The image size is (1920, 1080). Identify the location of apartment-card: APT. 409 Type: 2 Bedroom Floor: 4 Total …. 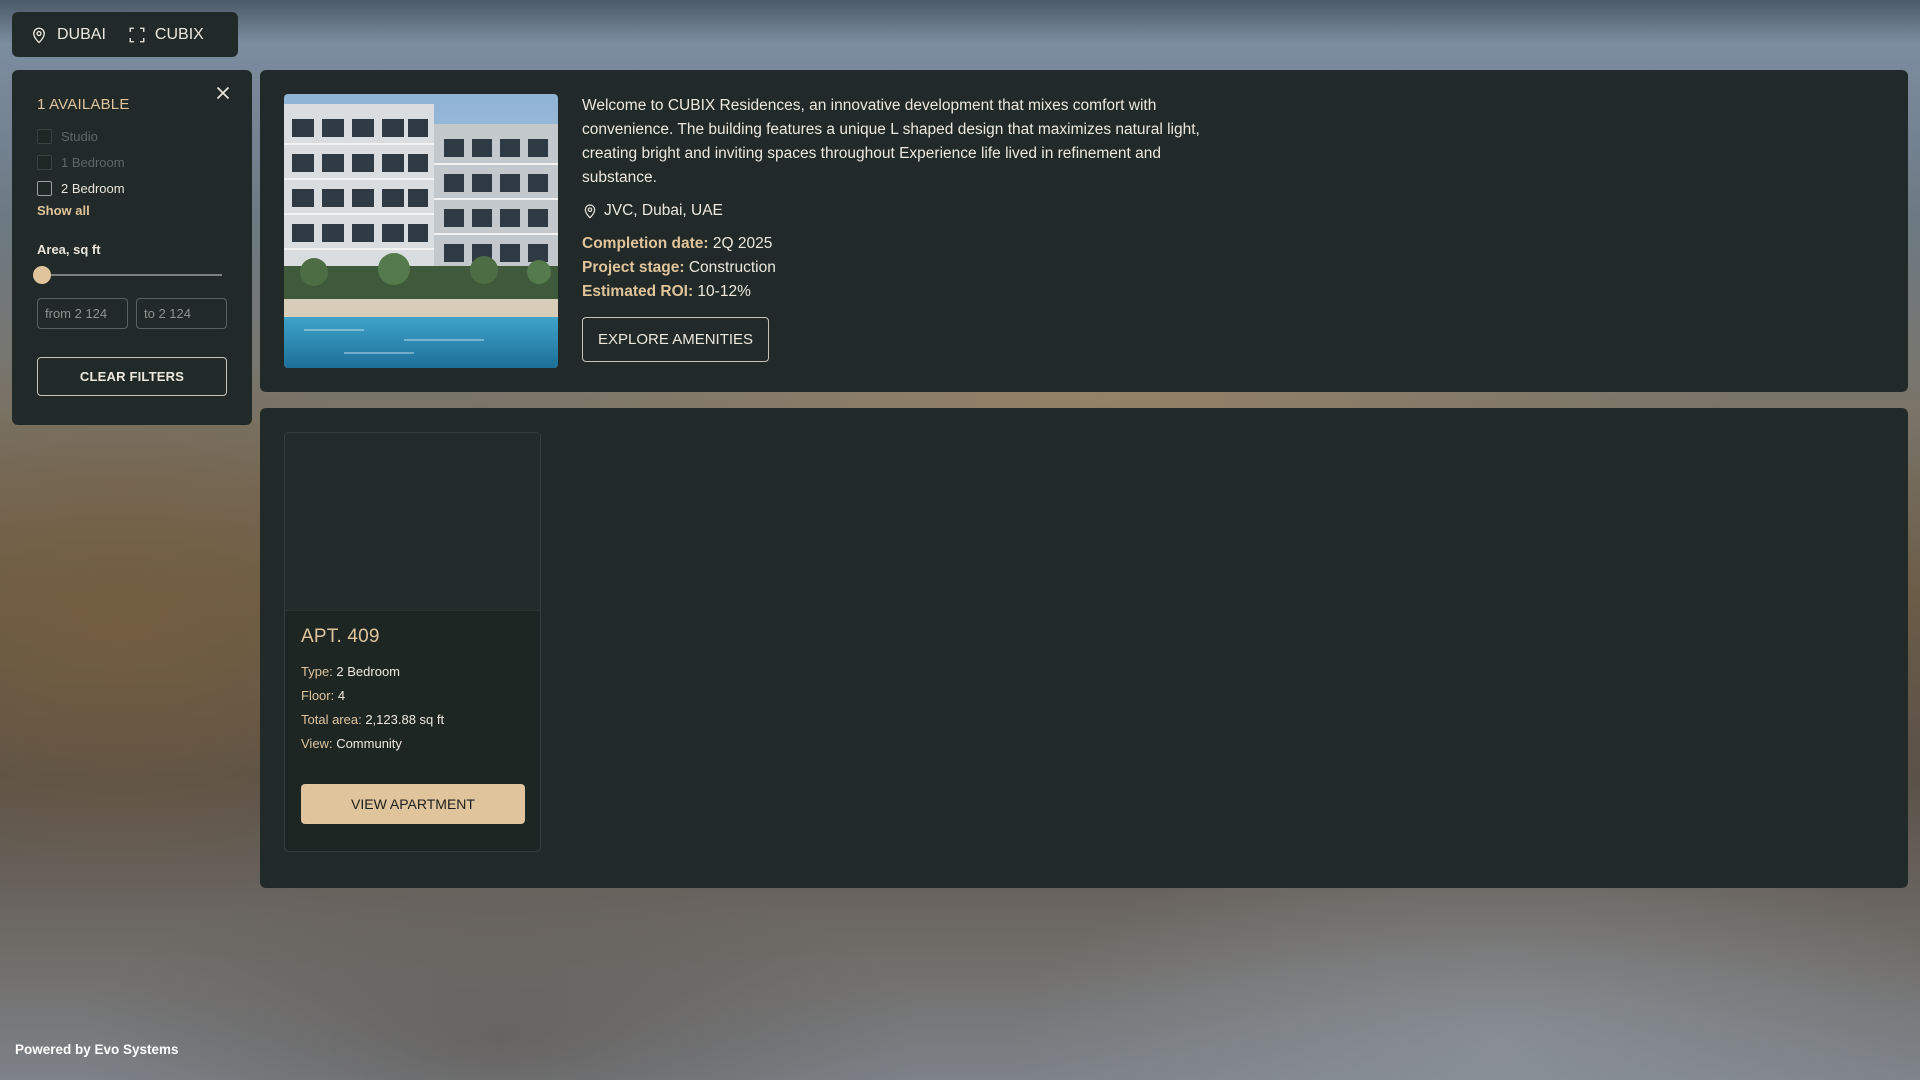
(412, 642).